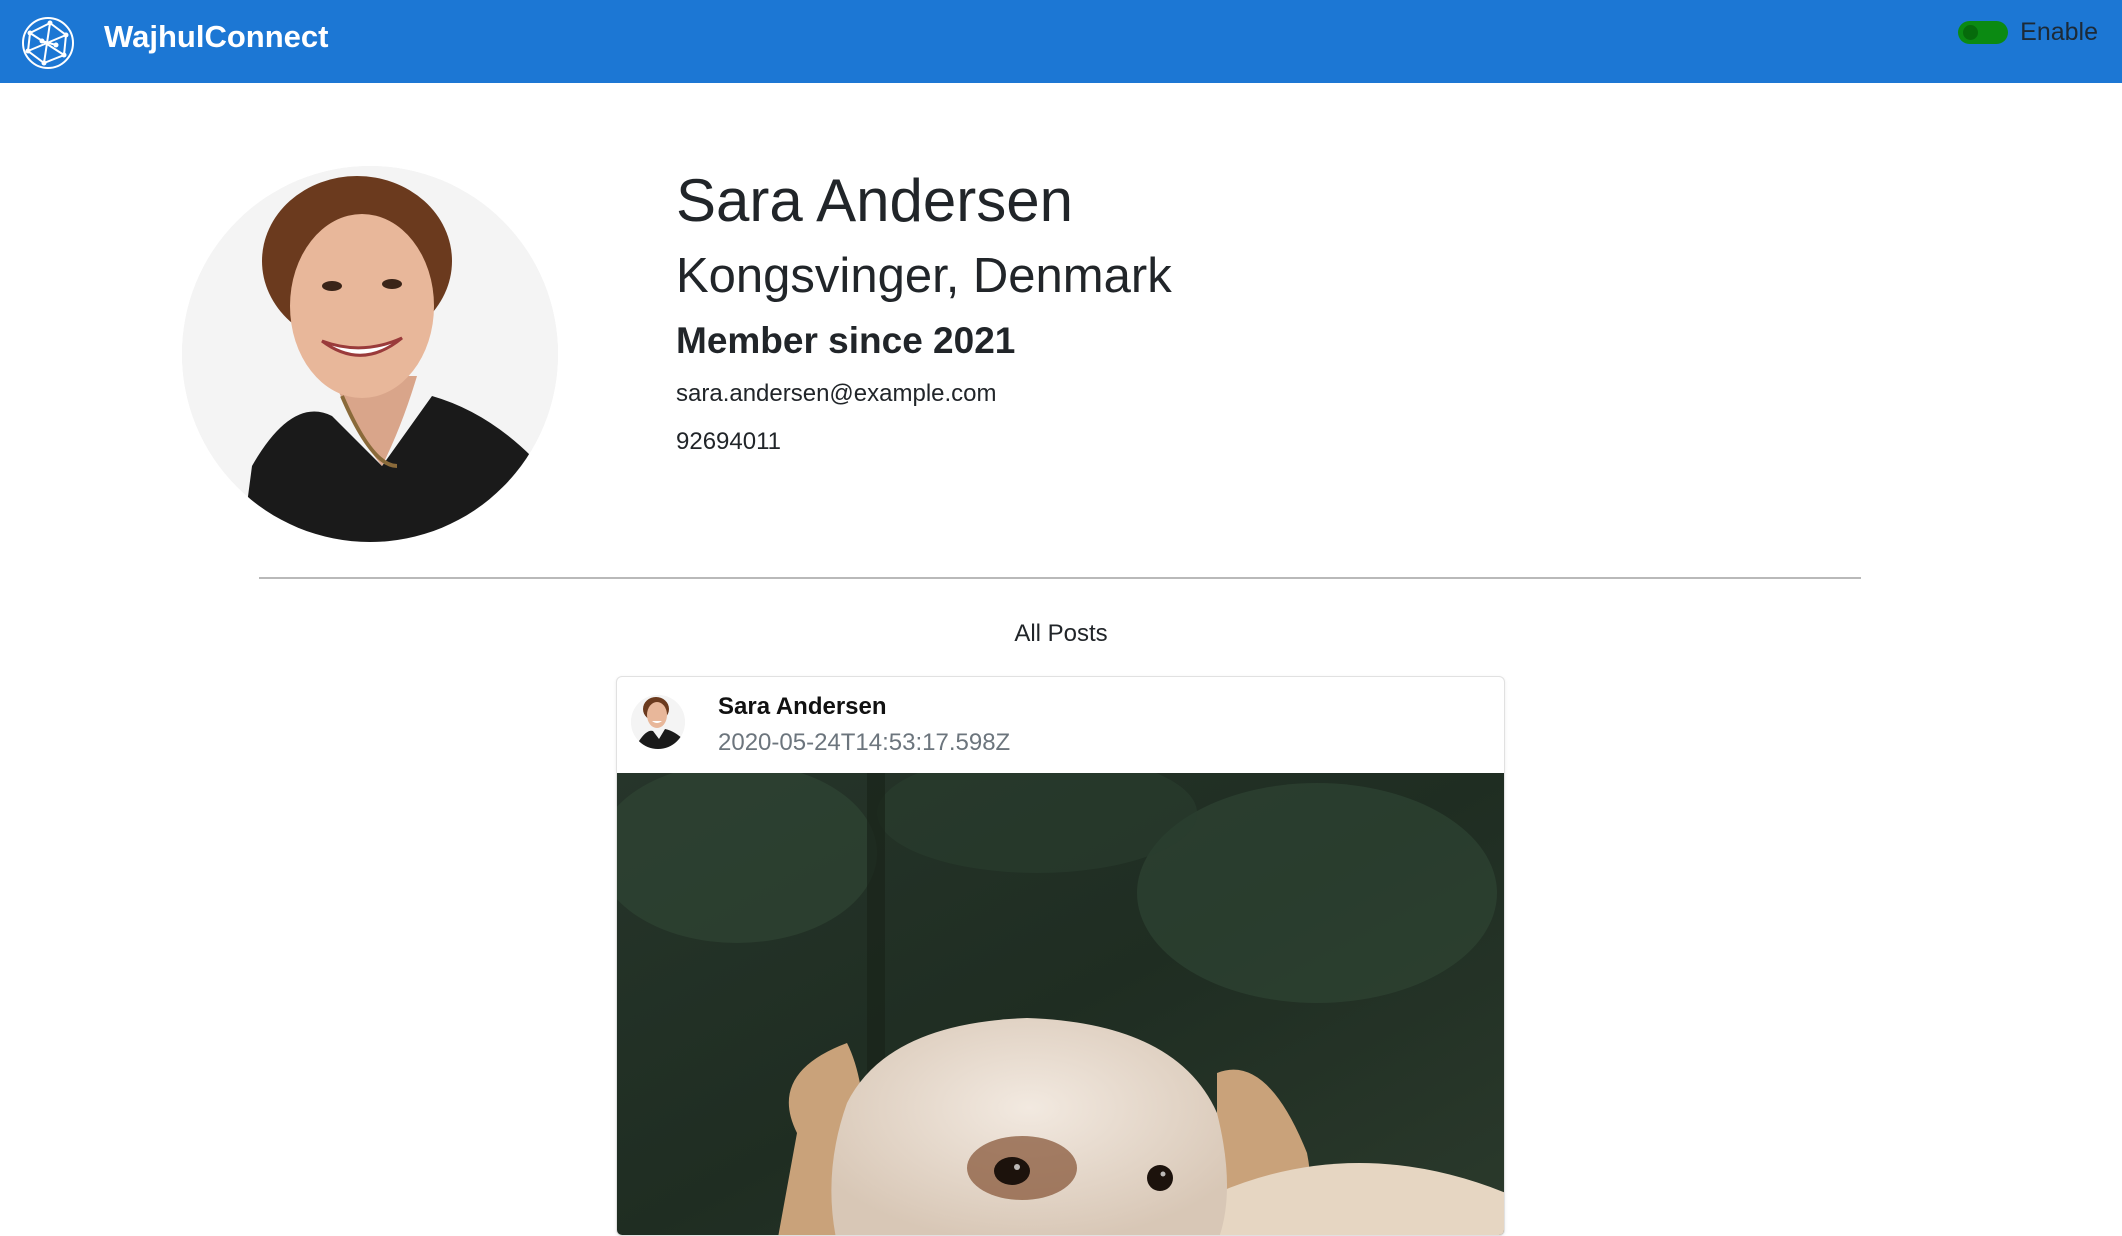 The image size is (2122, 1236). Describe the element at coordinates (874, 200) in the screenshot. I see `profile-name: Sara Andersen` at that location.